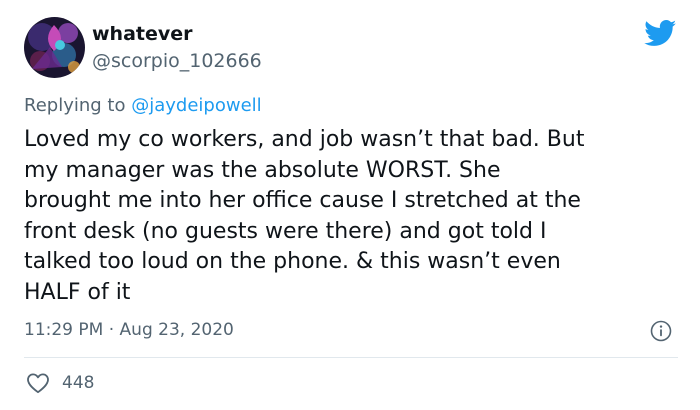 This screenshot has height=410, width=700. Describe the element at coordinates (64, 330) in the screenshot. I see `tweet-time: 11:29 PM` at that location.